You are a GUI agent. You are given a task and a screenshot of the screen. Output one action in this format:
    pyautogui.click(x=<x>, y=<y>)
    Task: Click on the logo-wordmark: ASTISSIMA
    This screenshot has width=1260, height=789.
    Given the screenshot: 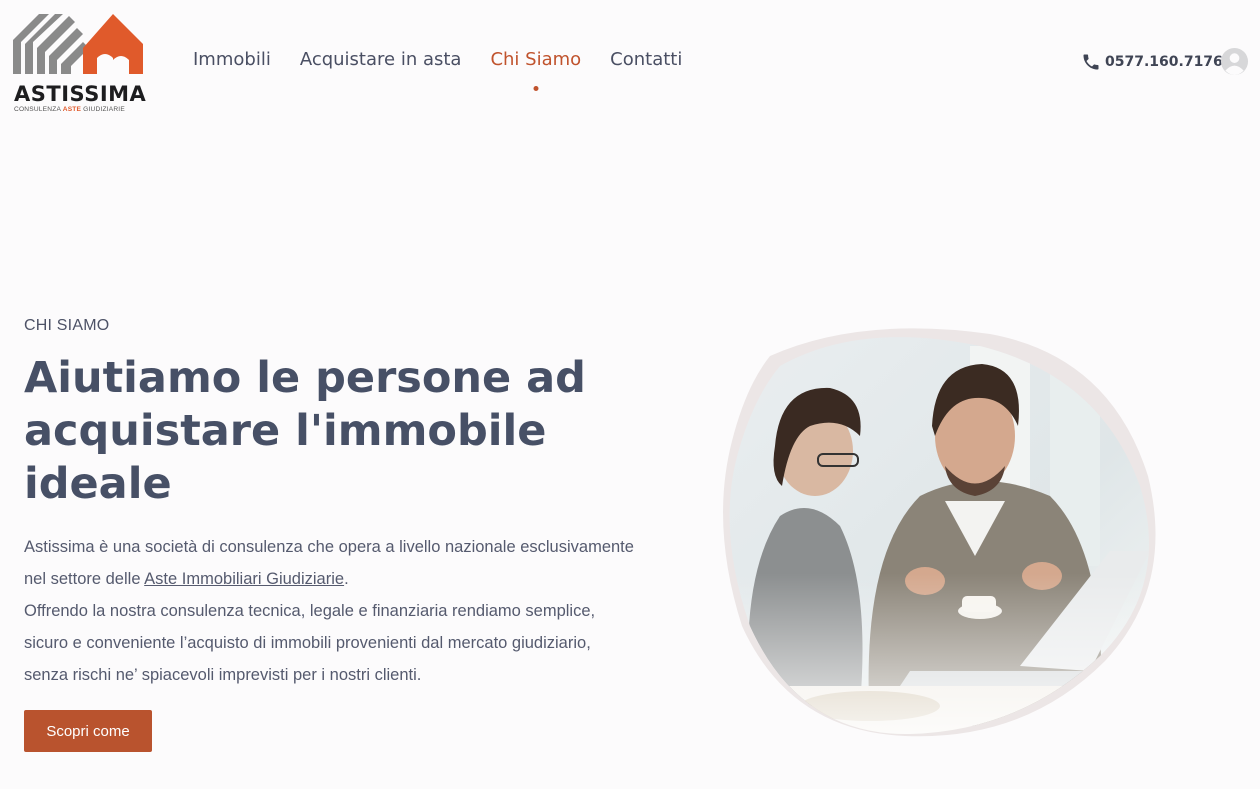 What is the action you would take?
    pyautogui.click(x=80, y=94)
    